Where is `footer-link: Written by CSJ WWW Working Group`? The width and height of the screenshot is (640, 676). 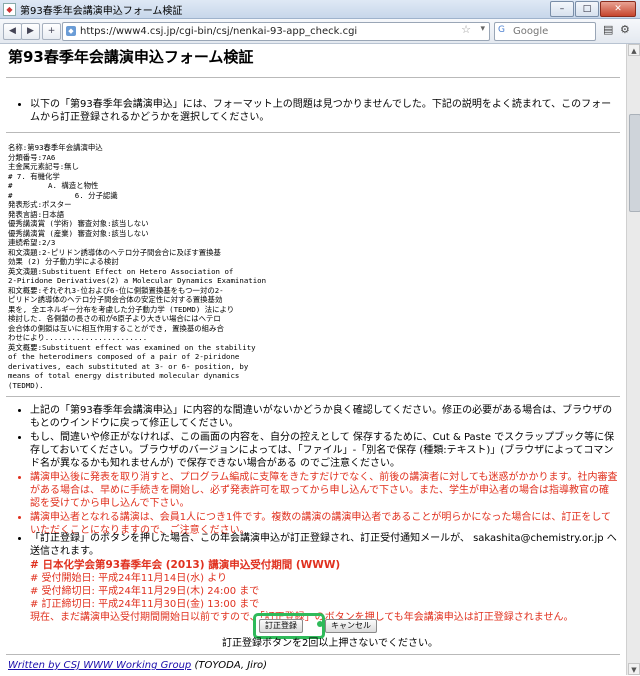 footer-link: Written by CSJ WWW Working Group is located at coordinates (99, 665).